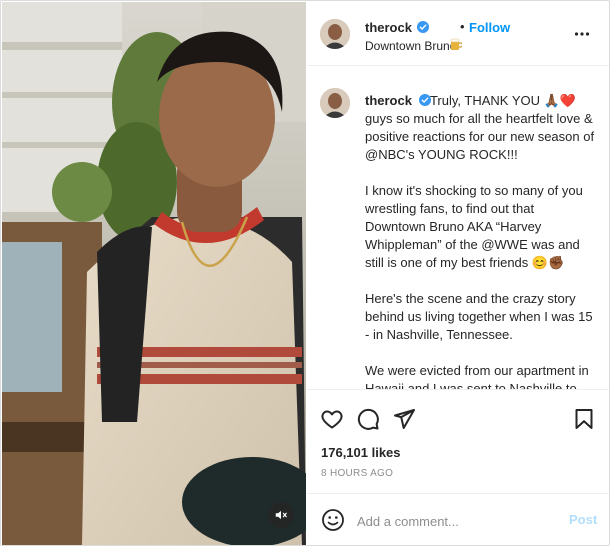  Describe the element at coordinates (333, 520) in the screenshot. I see `emoji-icon` at that location.